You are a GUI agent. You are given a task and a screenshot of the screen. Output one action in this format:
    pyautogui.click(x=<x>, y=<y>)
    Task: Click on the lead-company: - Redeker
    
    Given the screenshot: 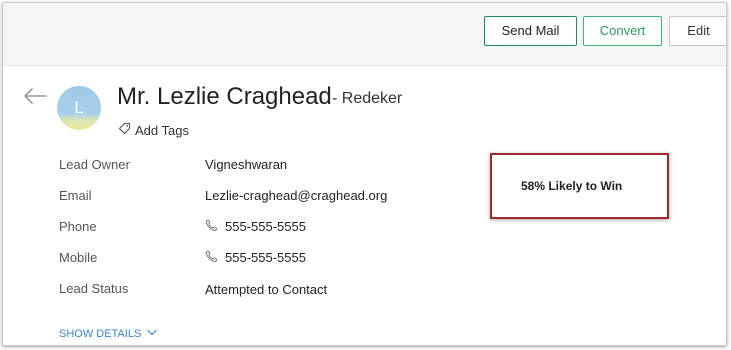 What is the action you would take?
    pyautogui.click(x=367, y=98)
    